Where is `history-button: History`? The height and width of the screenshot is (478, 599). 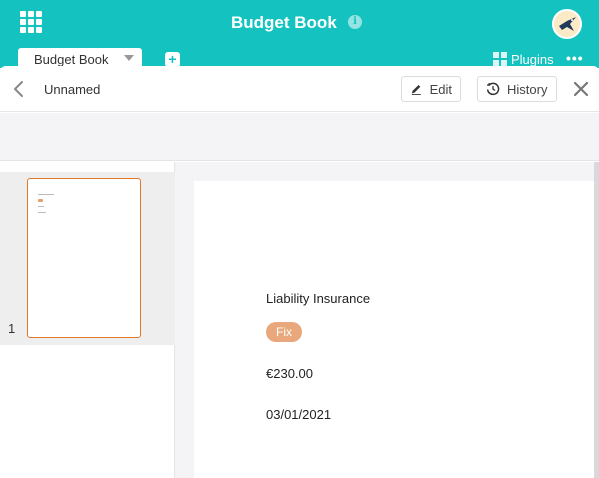 history-button: History is located at coordinates (517, 89).